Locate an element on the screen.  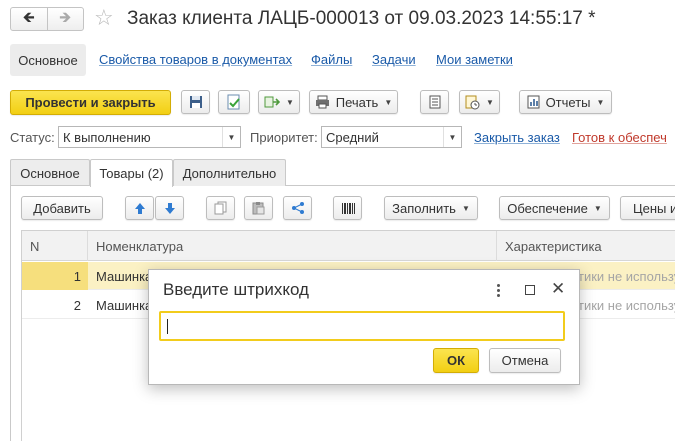
related-documents-button: ▼ is located at coordinates (479, 102).